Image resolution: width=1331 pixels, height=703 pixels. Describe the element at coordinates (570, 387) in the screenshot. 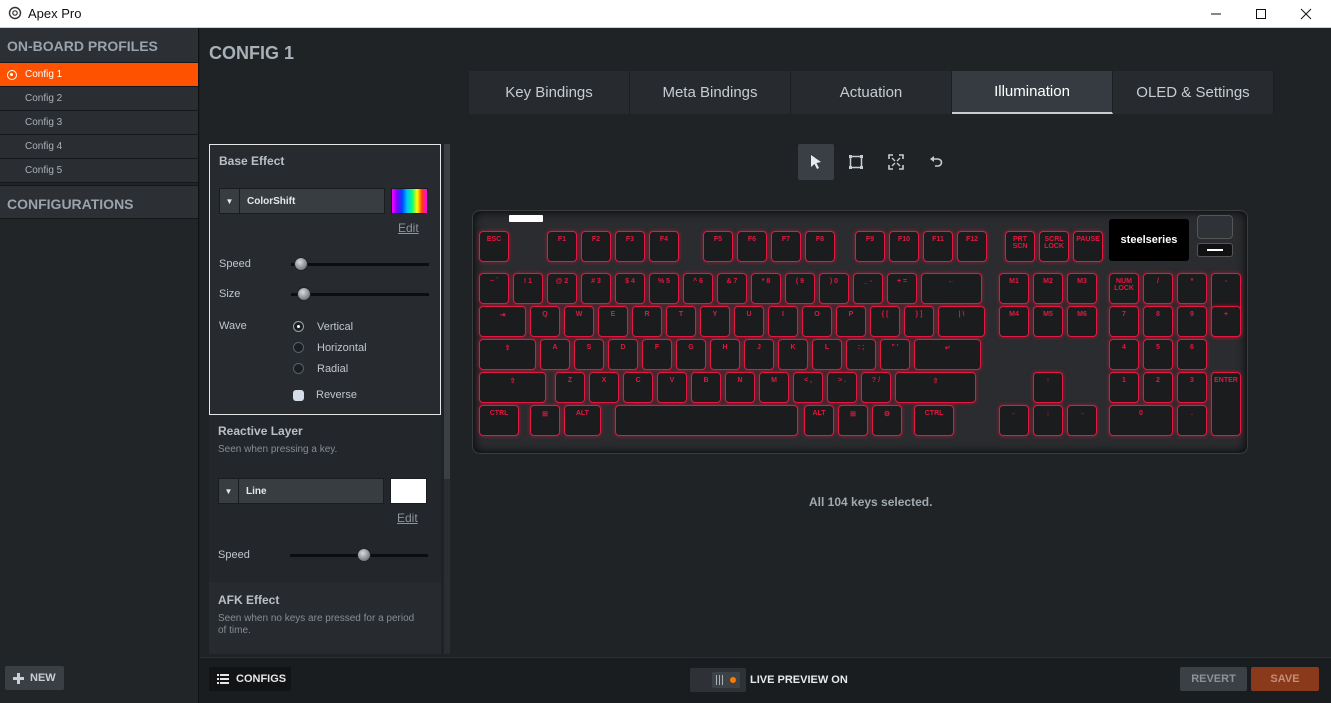

I see `keyboard-key: Z` at that location.